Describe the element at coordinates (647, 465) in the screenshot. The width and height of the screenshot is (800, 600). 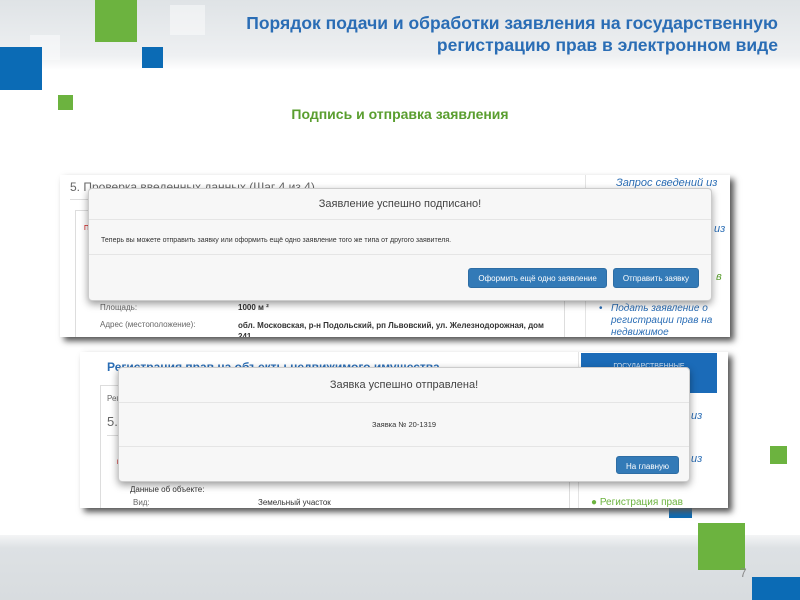
I see `home-button: На главную` at that location.